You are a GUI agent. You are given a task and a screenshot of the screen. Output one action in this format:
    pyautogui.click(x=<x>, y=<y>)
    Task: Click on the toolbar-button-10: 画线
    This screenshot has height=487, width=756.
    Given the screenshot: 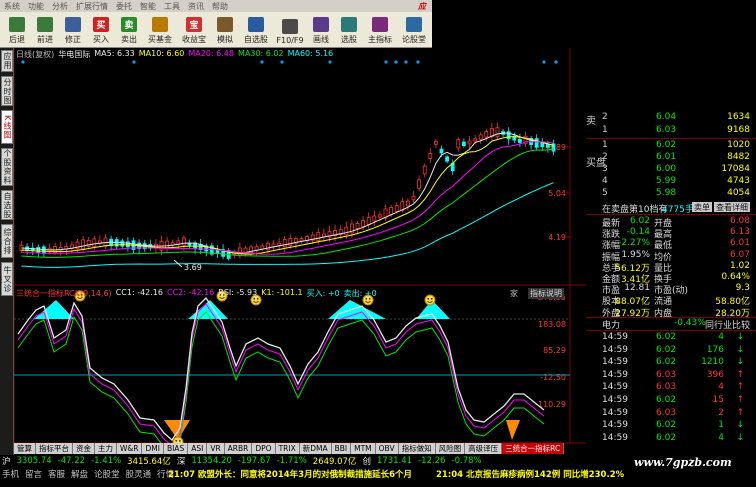 What is the action you would take?
    pyautogui.click(x=321, y=30)
    